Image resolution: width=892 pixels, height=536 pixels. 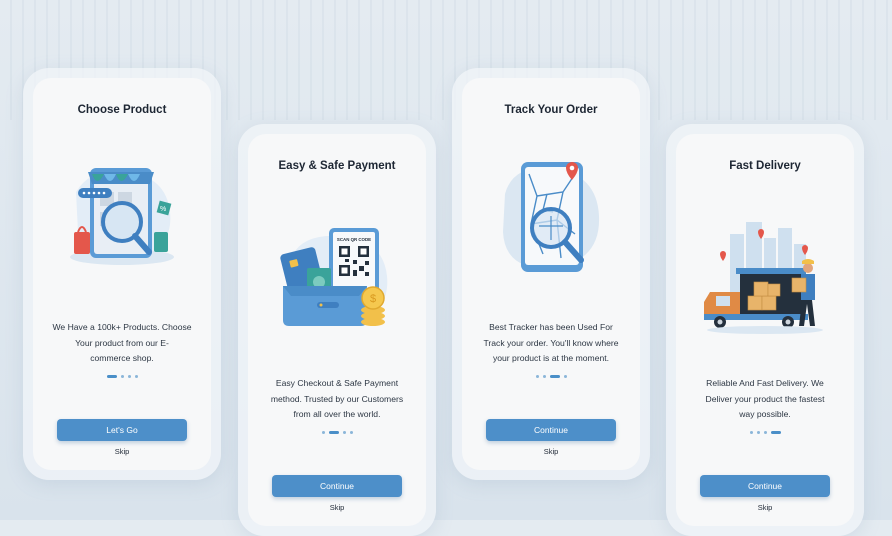 I want to click on description-line: commerce shop., so click(x=122, y=358).